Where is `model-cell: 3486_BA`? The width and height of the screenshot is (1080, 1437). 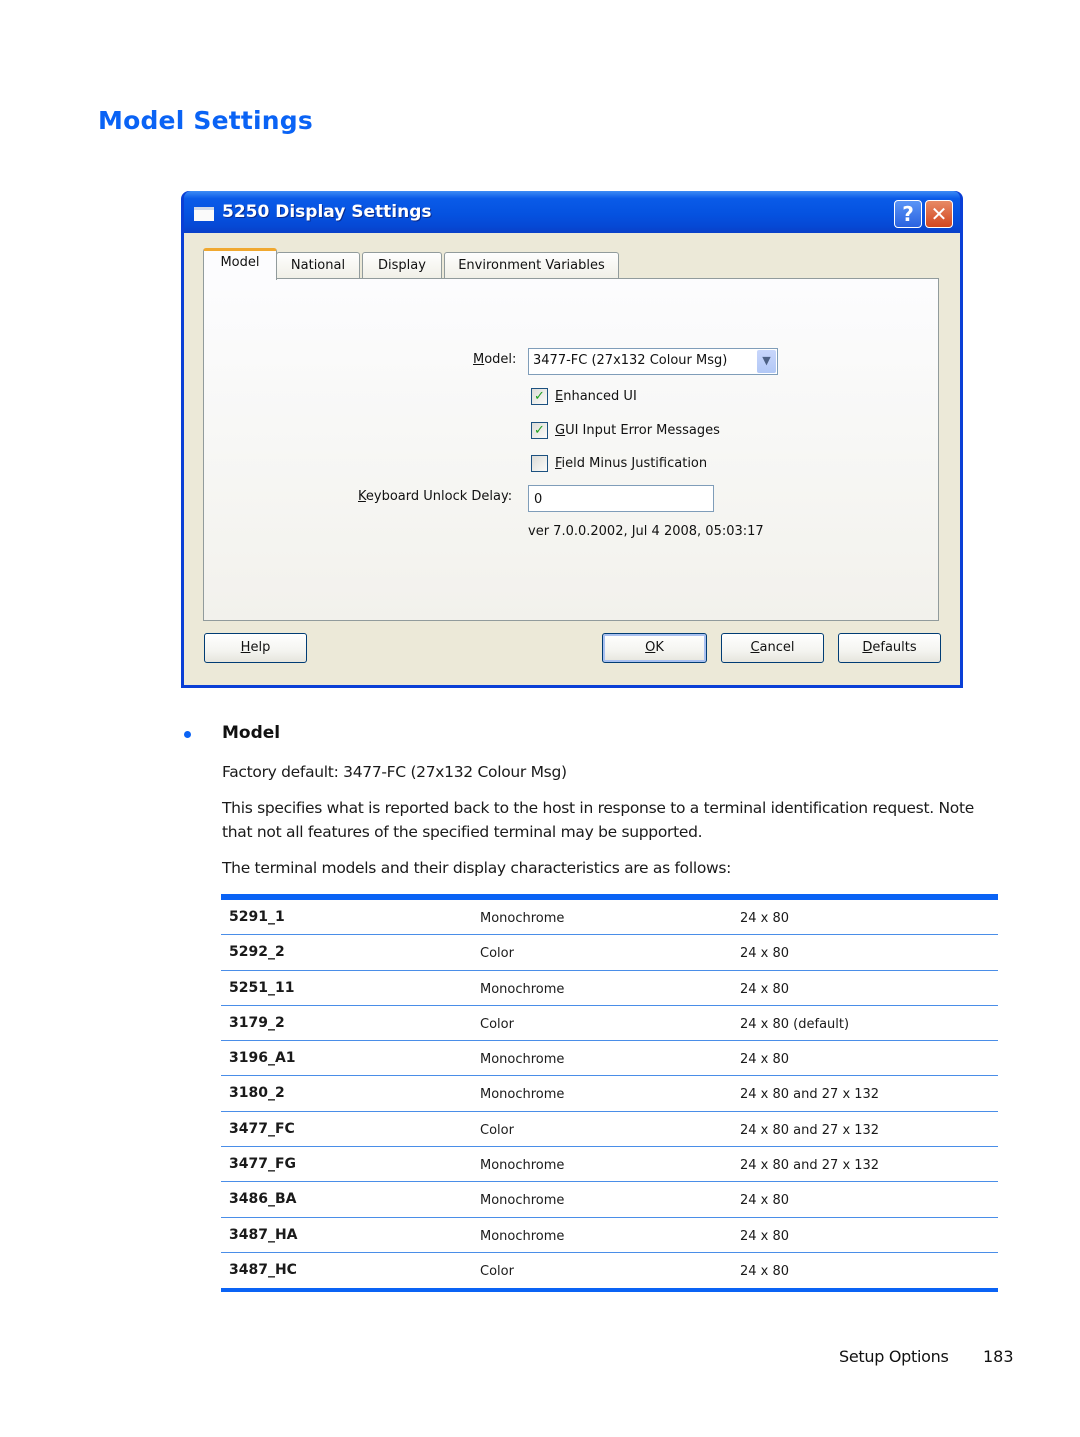 model-cell: 3486_BA is located at coordinates (263, 1199).